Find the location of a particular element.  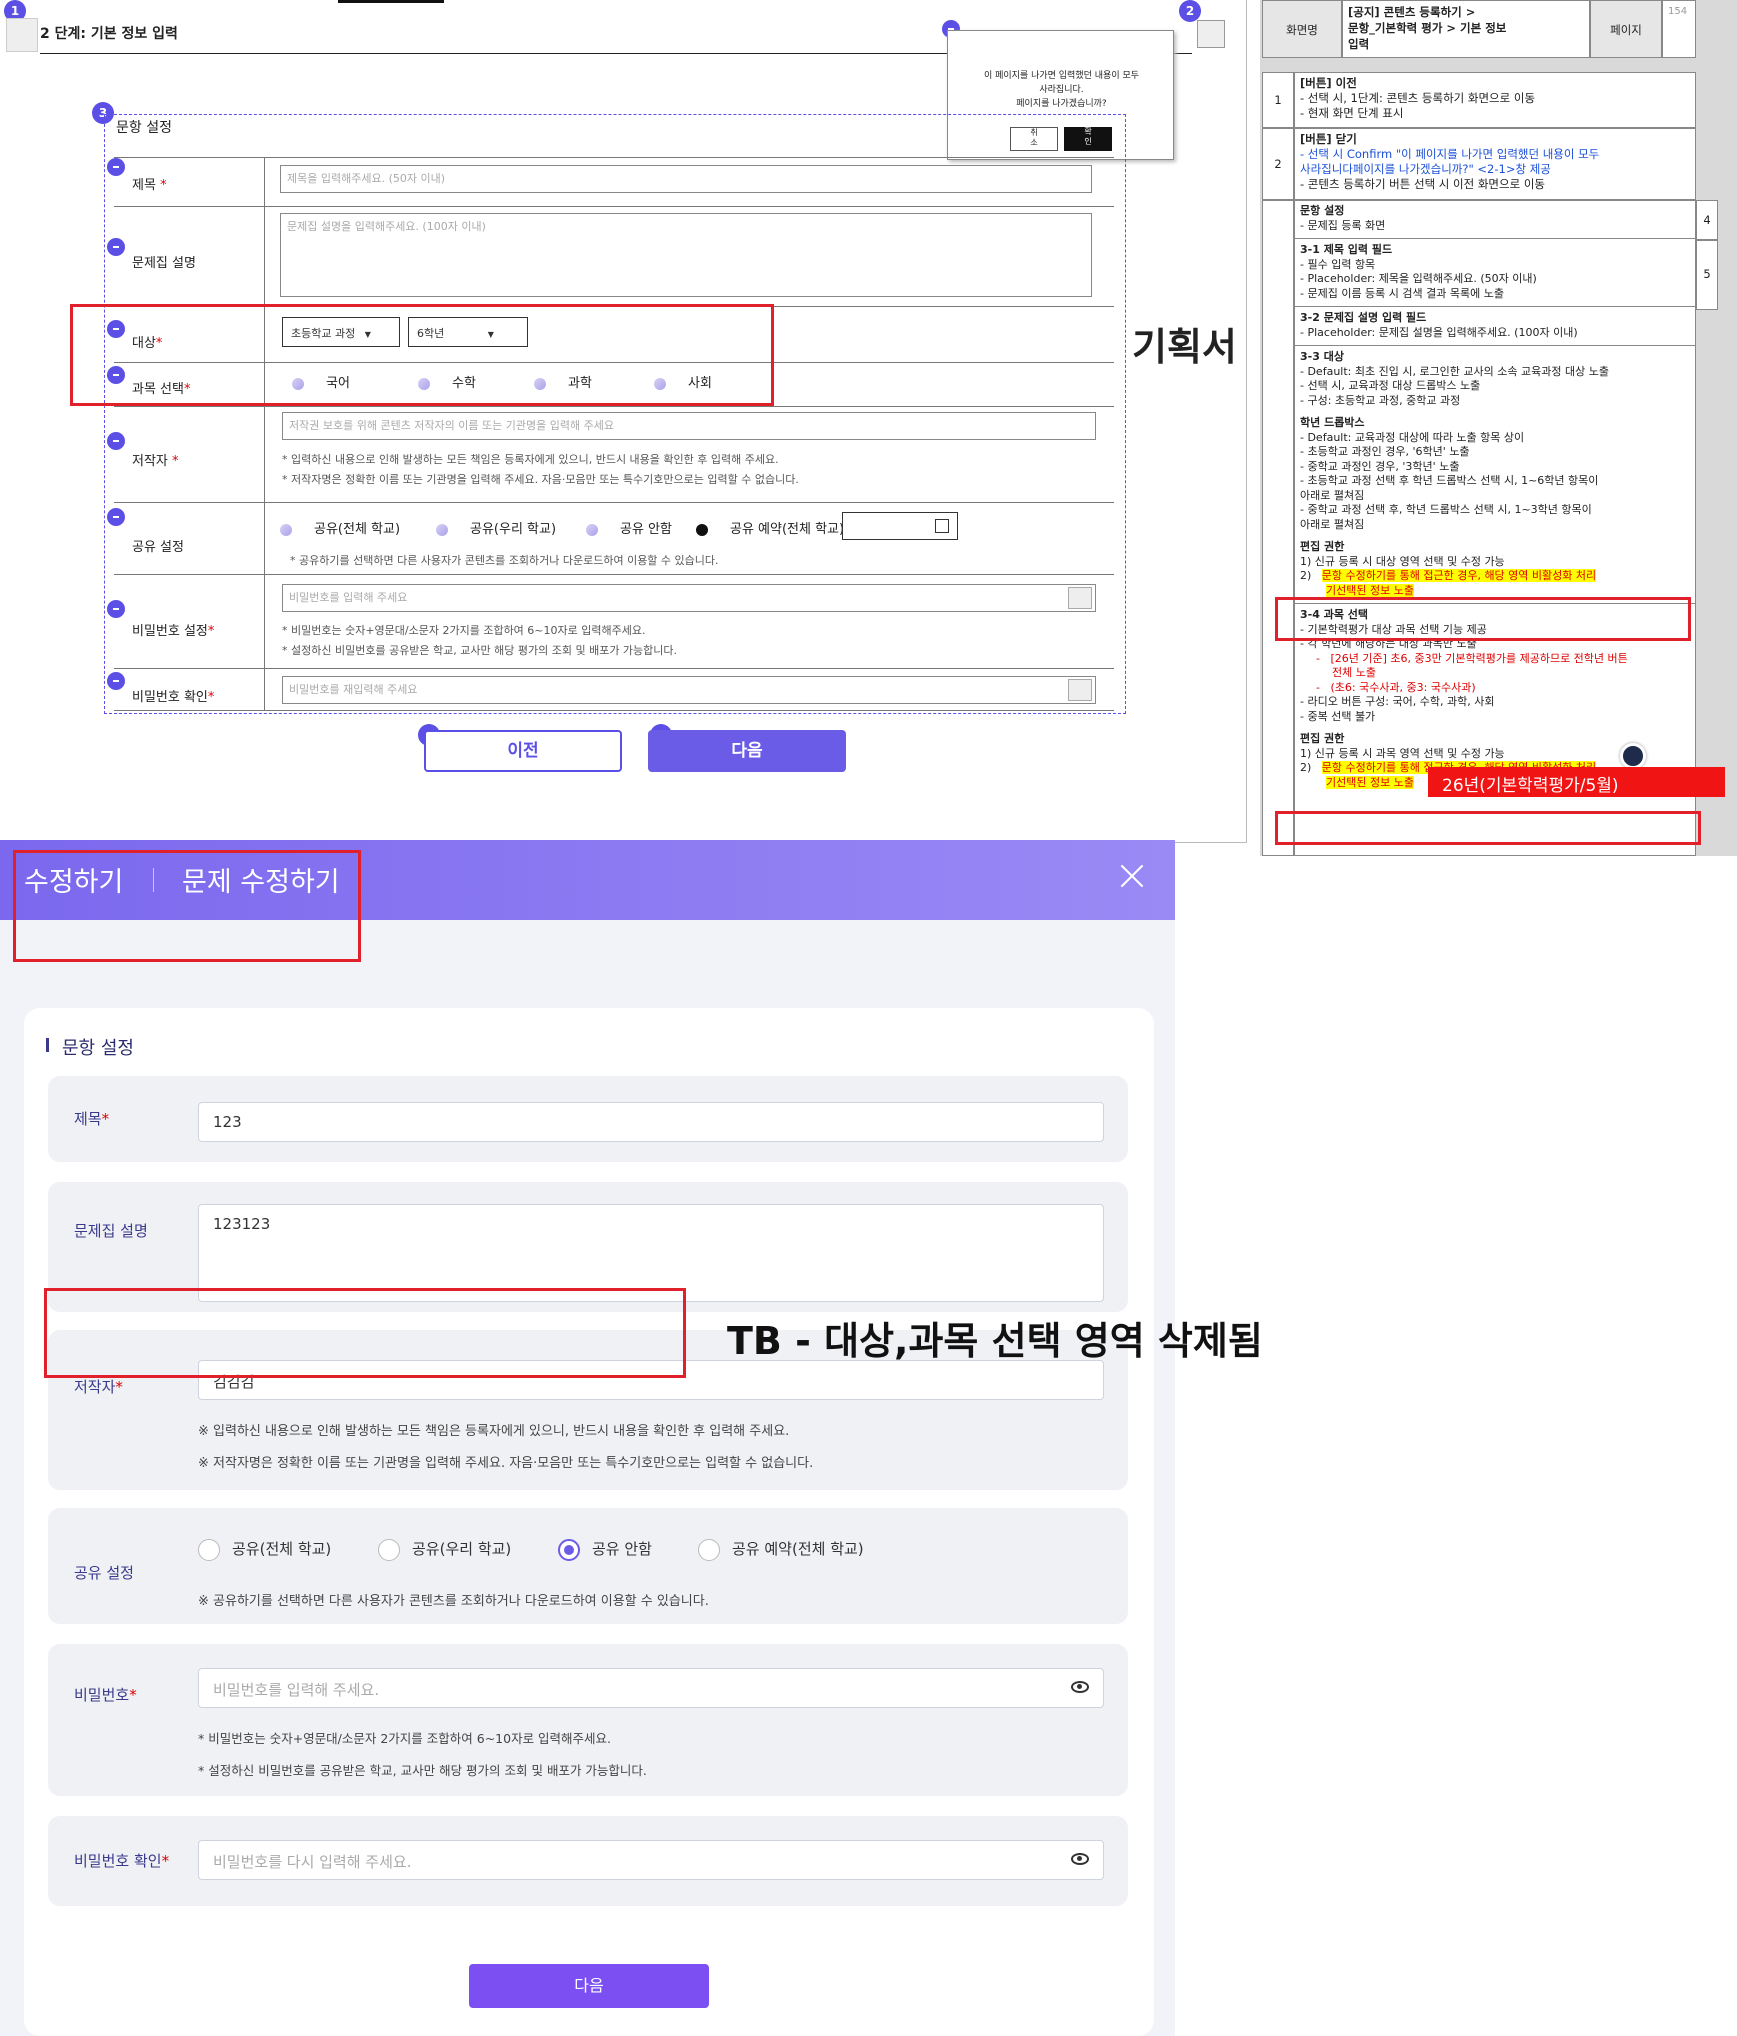

title-section: 제목* 123 is located at coordinates (588, 1119).